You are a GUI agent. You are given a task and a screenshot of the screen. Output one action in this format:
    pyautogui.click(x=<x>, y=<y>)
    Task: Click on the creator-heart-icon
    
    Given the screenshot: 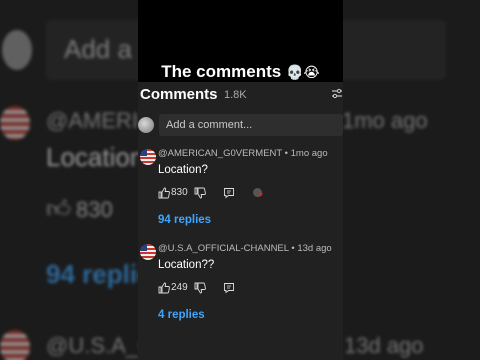 What is the action you would take?
    pyautogui.click(x=258, y=192)
    